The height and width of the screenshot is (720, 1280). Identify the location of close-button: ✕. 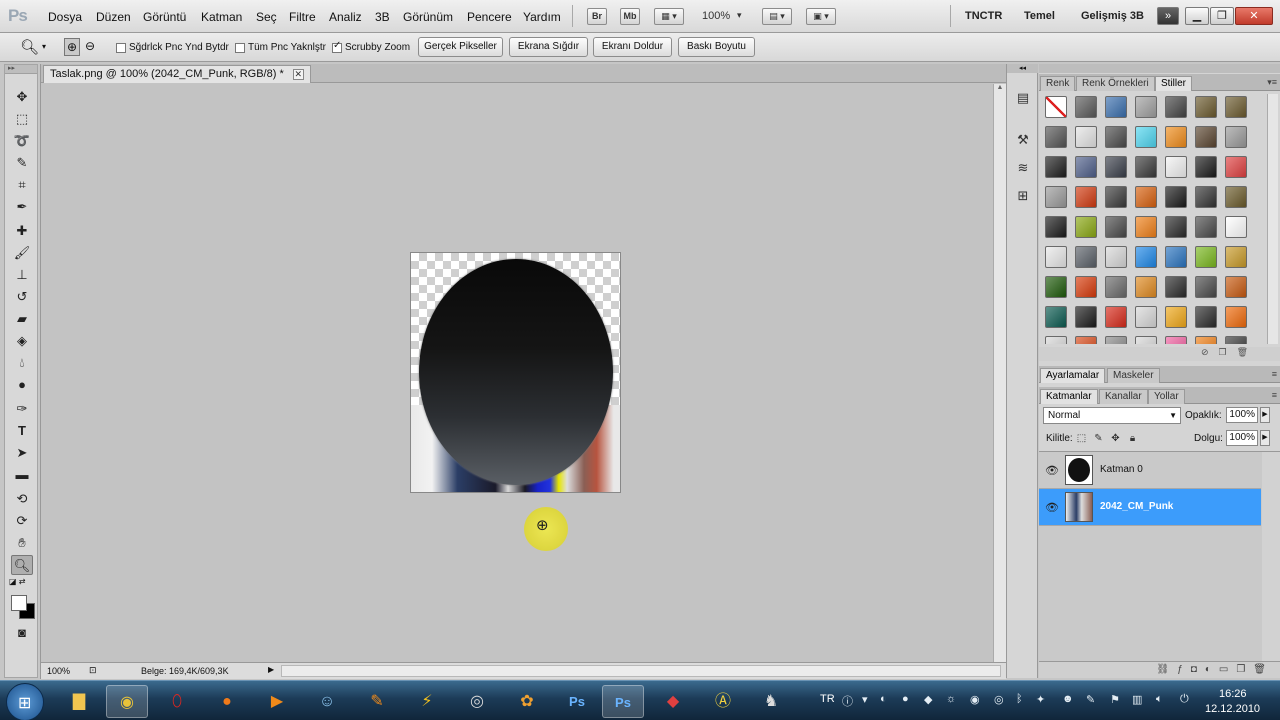
(1254, 16).